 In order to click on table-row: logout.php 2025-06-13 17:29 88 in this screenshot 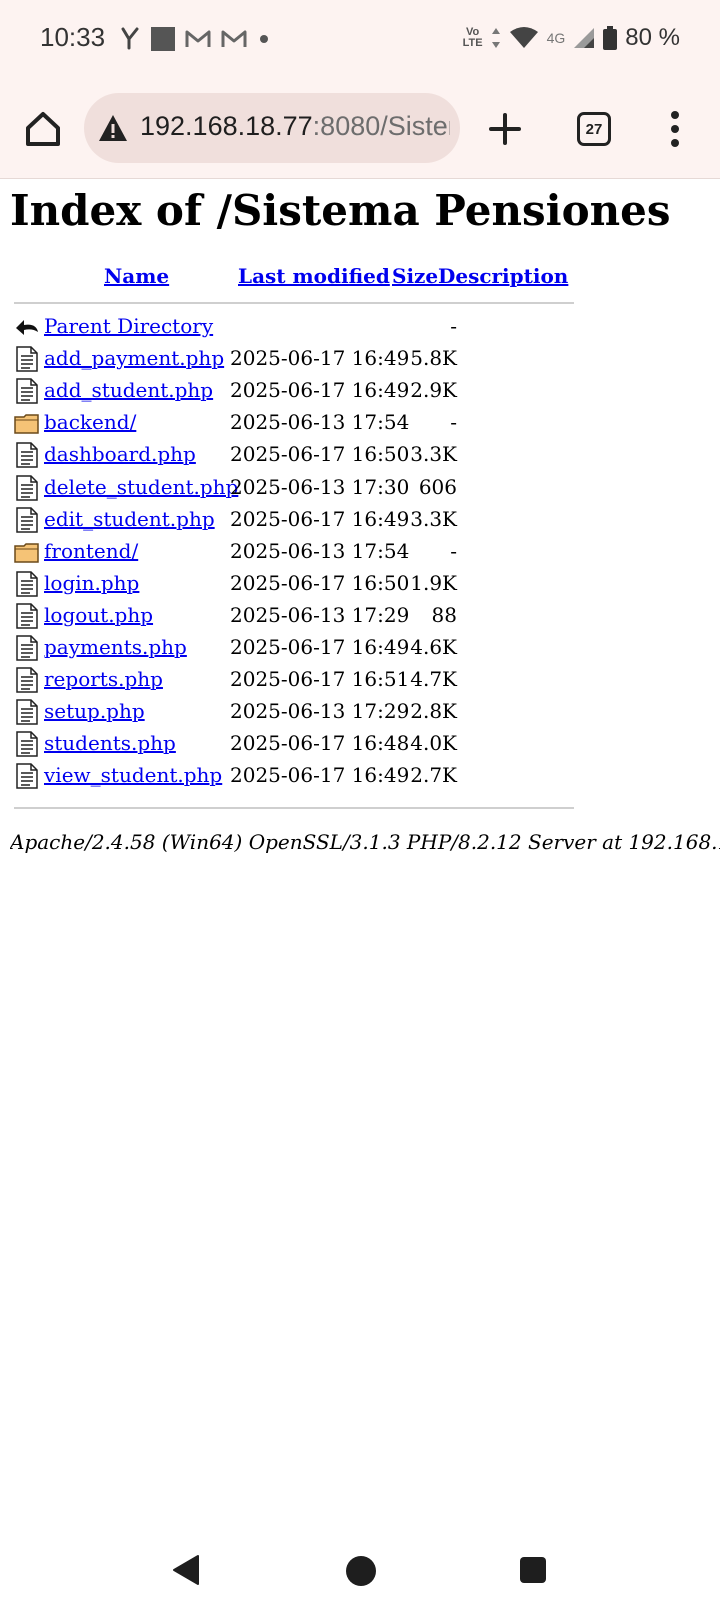, I will do `click(293, 617)`.